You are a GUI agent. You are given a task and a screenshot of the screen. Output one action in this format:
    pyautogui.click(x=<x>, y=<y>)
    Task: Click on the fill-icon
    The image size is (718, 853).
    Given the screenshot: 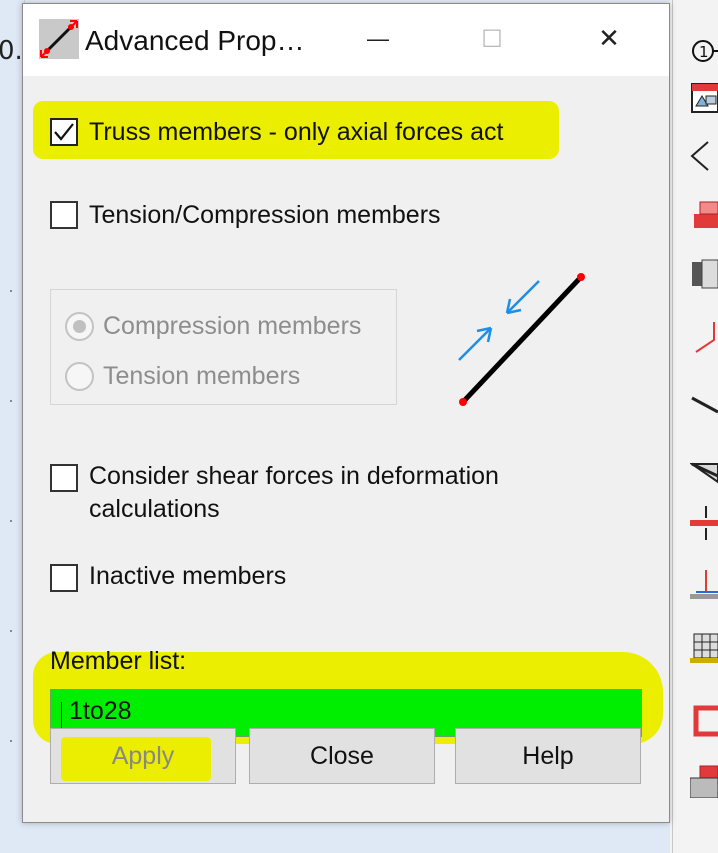 What is the action you would take?
    pyautogui.click(x=704, y=781)
    